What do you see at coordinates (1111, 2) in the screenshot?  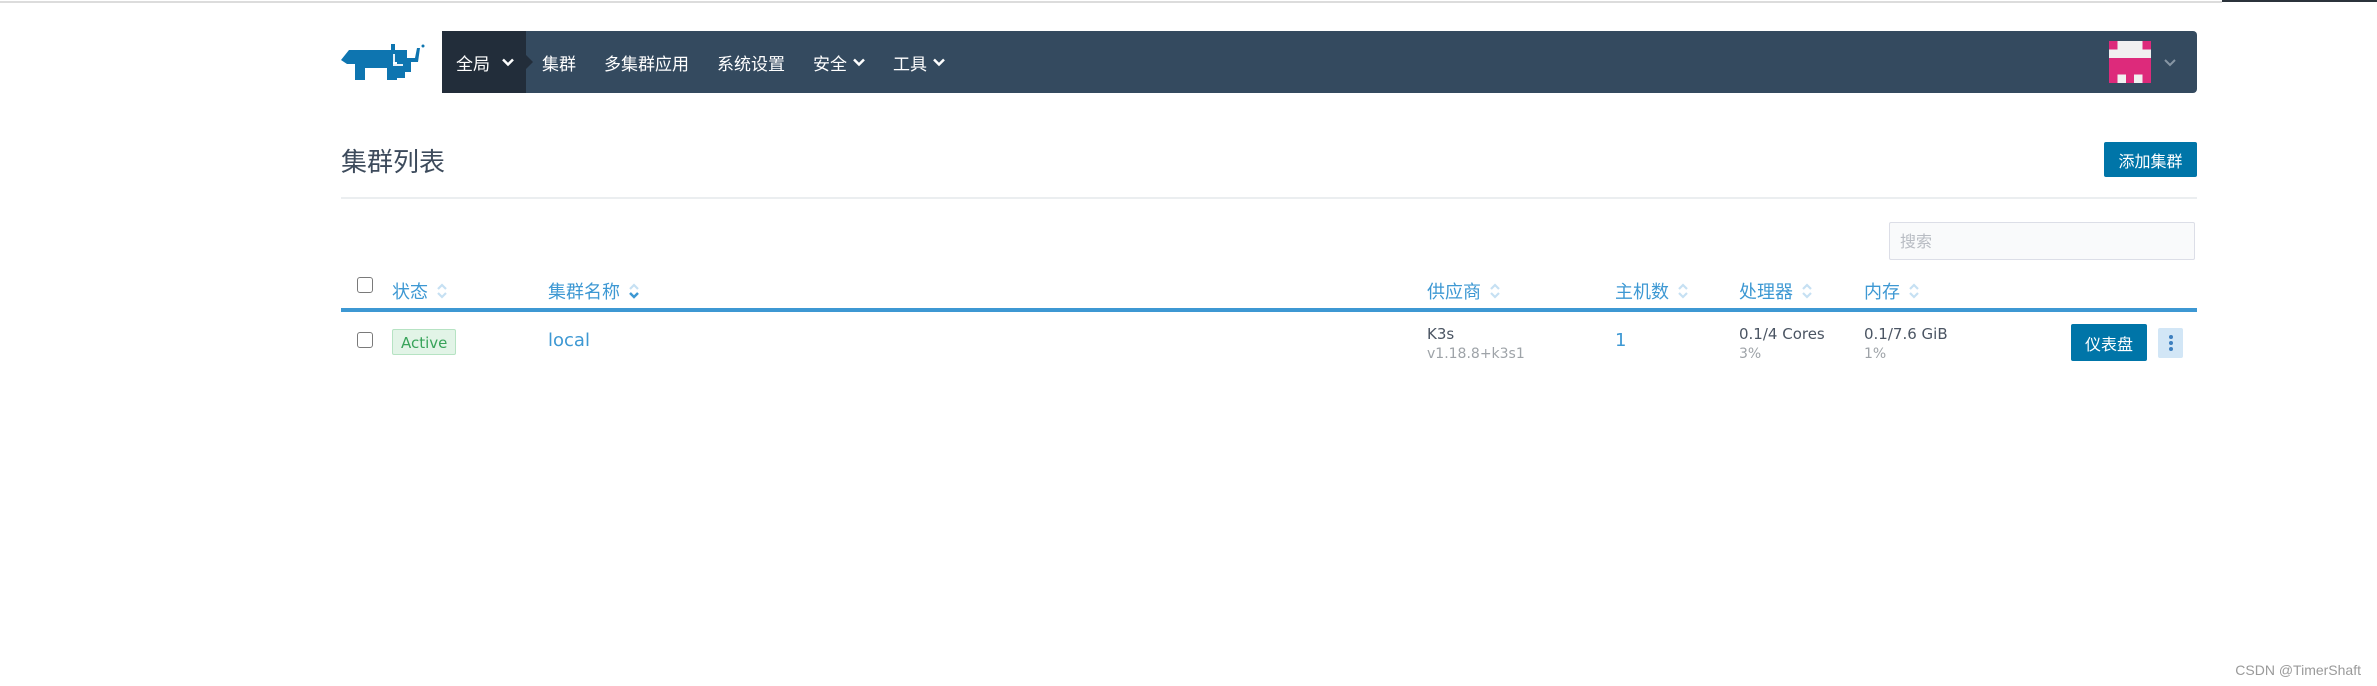 I see `top-border` at bounding box center [1111, 2].